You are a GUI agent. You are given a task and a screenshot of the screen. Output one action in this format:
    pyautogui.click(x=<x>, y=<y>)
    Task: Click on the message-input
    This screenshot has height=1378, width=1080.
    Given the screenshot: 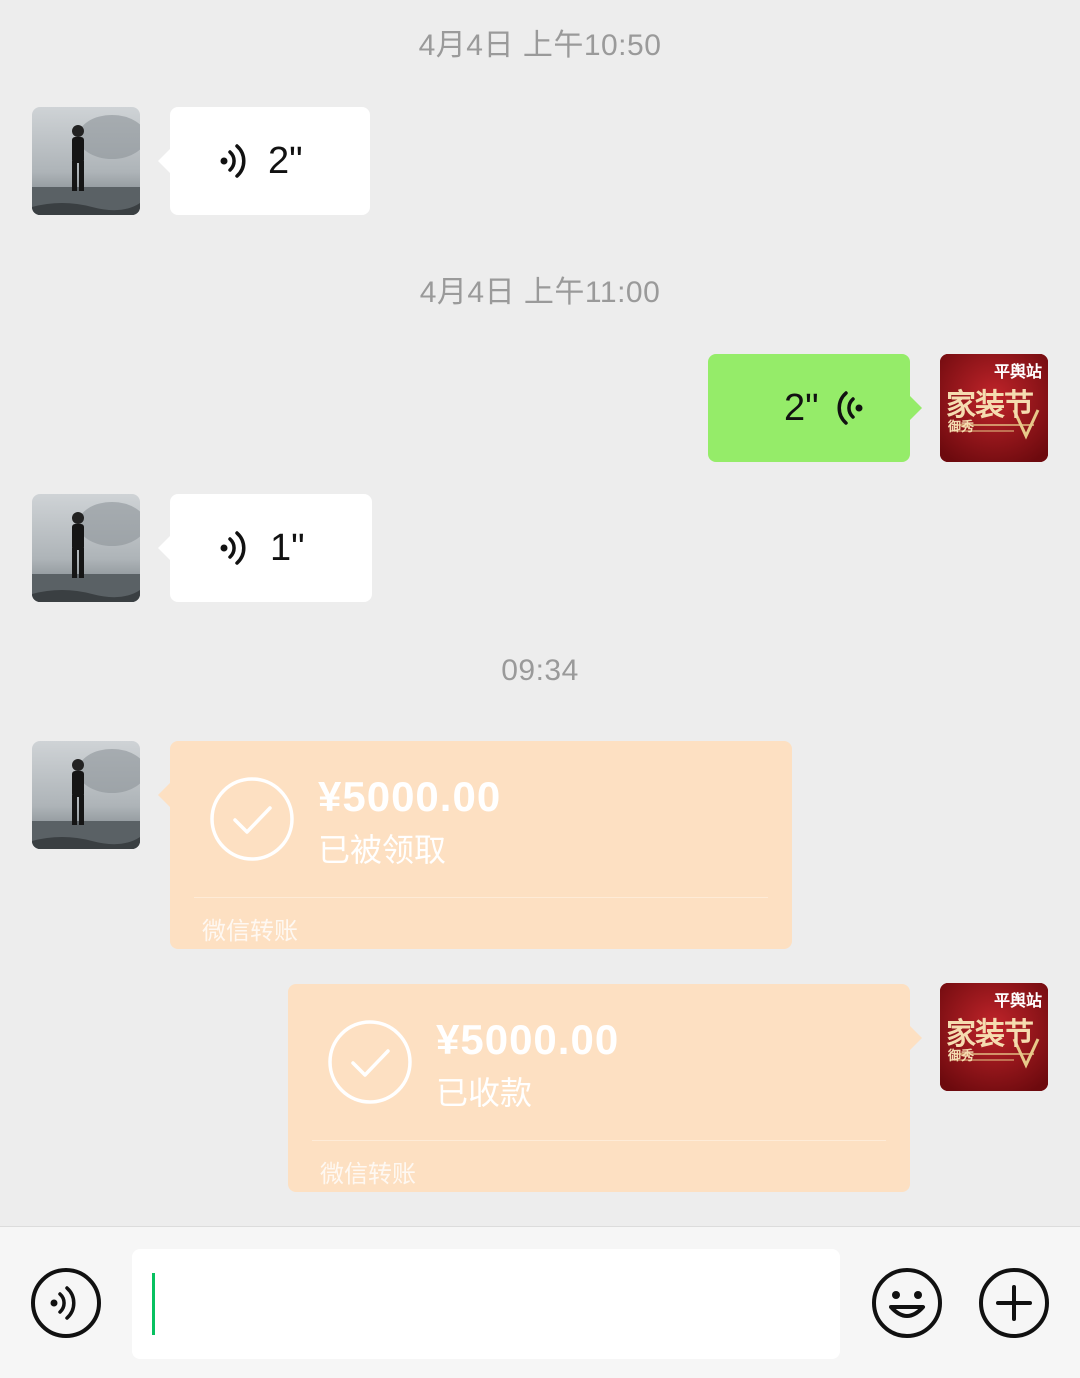 What is the action you would take?
    pyautogui.click(x=486, y=1304)
    